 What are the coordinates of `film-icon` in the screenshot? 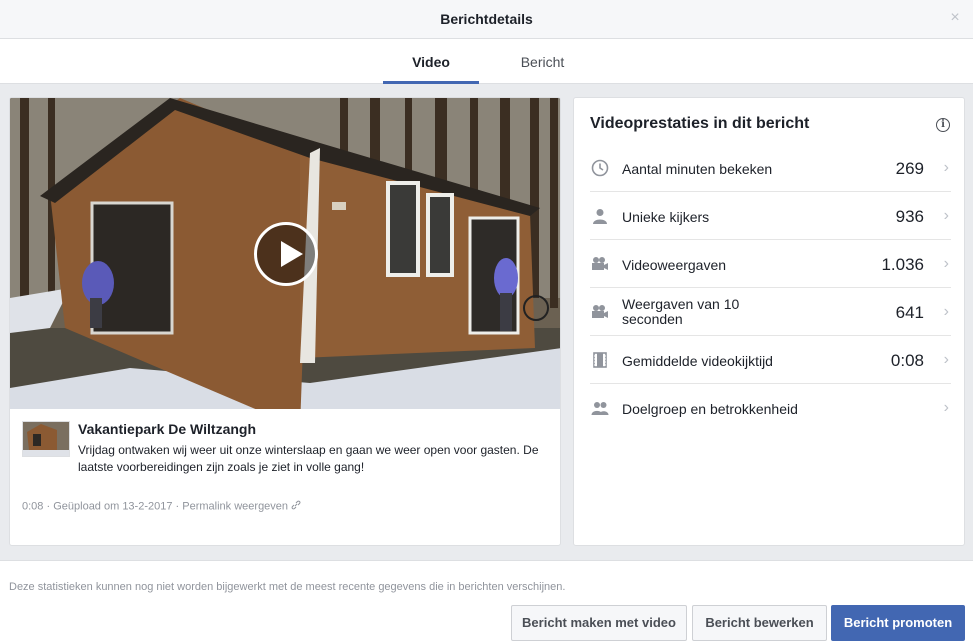 It's located at (600, 360).